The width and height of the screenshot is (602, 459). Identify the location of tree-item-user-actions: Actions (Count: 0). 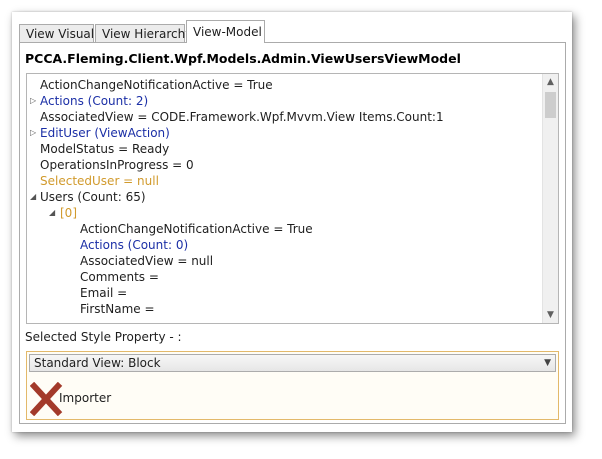
(134, 245).